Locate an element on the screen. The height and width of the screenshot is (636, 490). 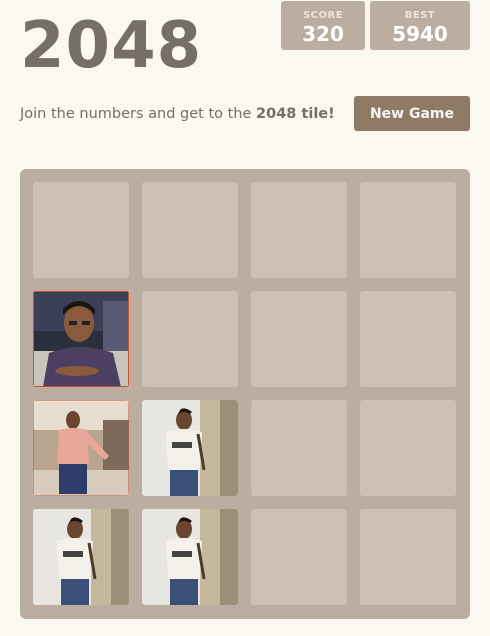
best-container: BEST 5940 is located at coordinates (420, 25).